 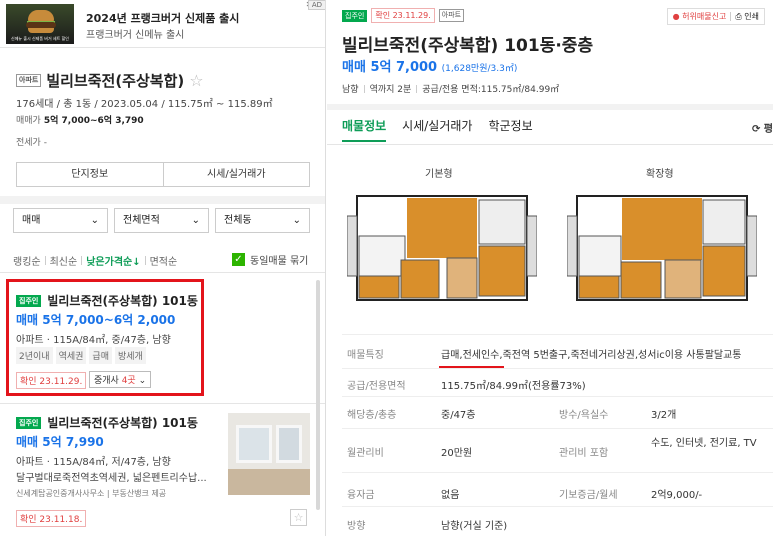 I want to click on detail-tags: 집주인 확인 23.11.29. 아파트, so click(x=403, y=15).